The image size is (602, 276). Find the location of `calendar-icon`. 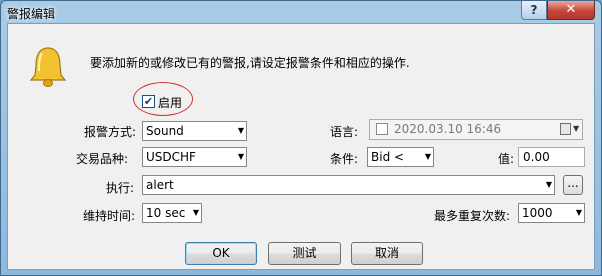

calendar-icon is located at coordinates (565, 129).